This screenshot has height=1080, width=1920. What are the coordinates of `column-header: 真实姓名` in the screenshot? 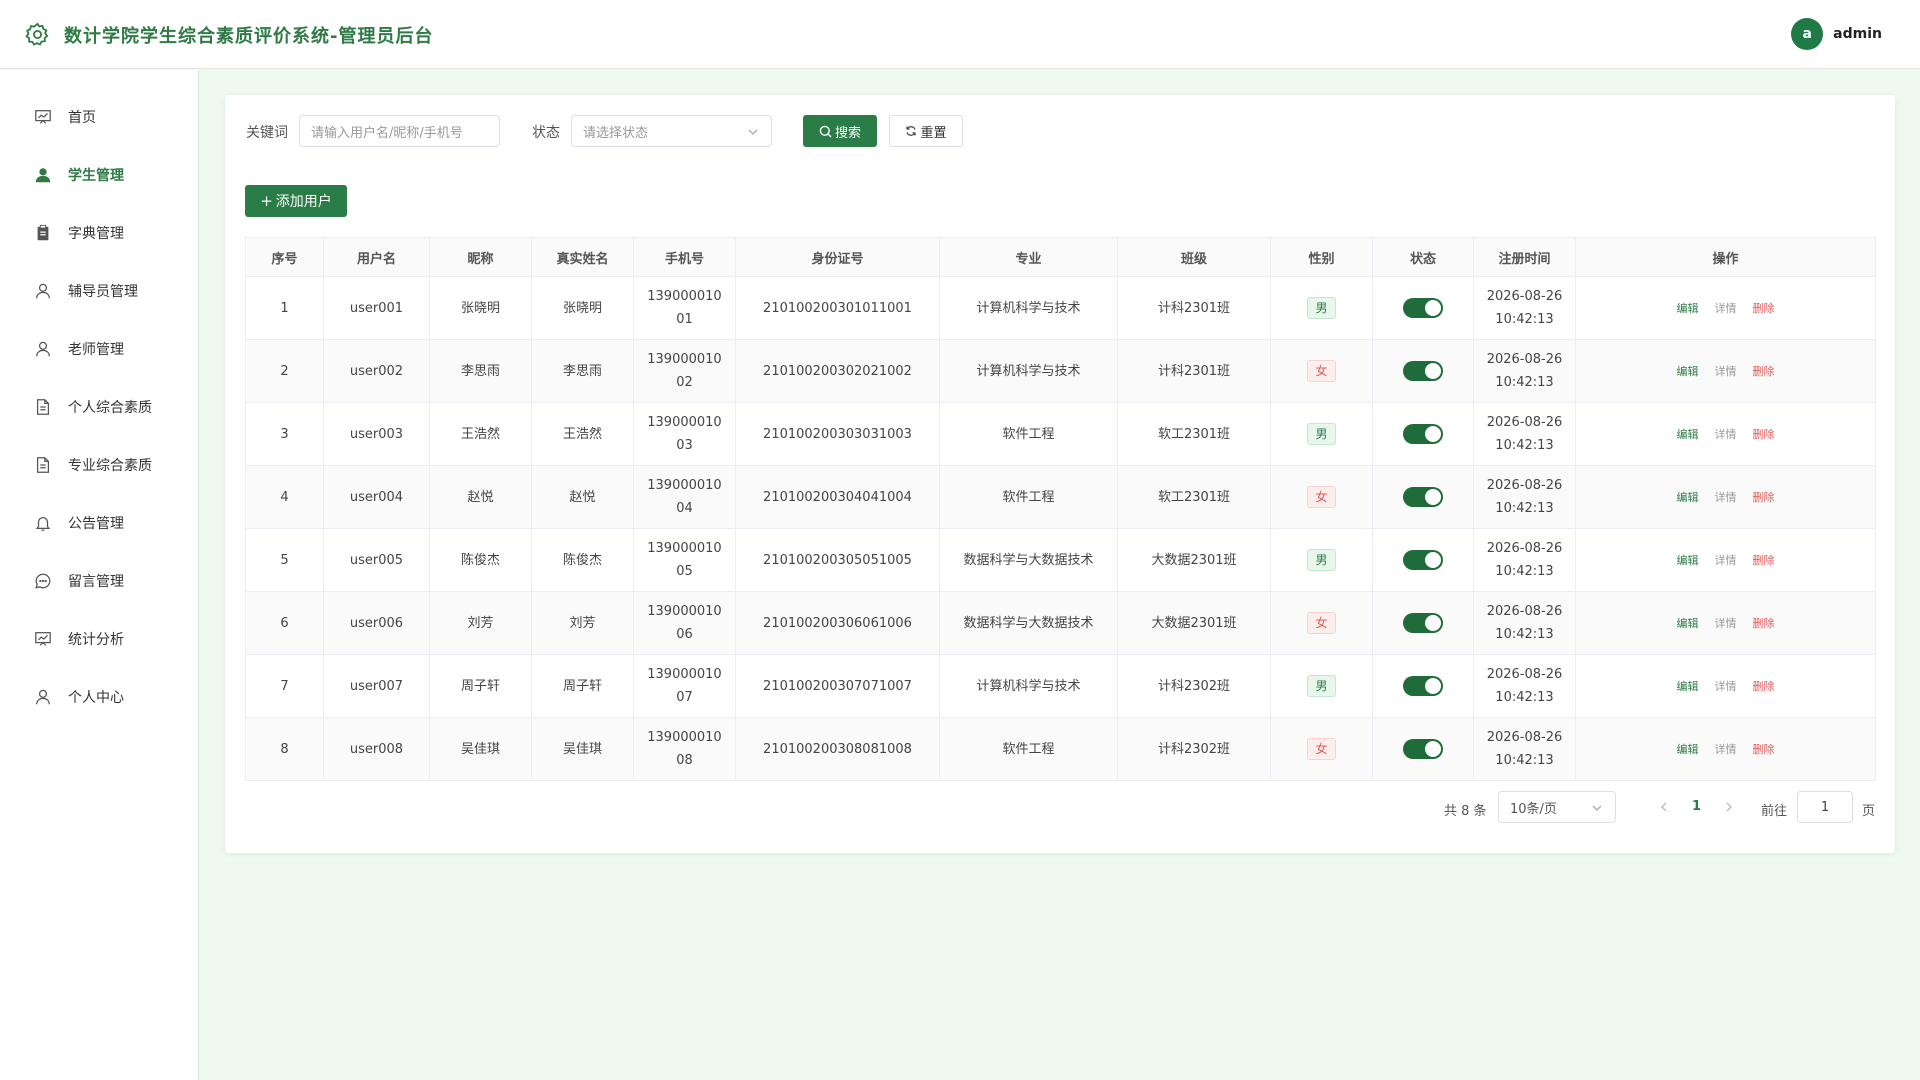 It's located at (582, 257).